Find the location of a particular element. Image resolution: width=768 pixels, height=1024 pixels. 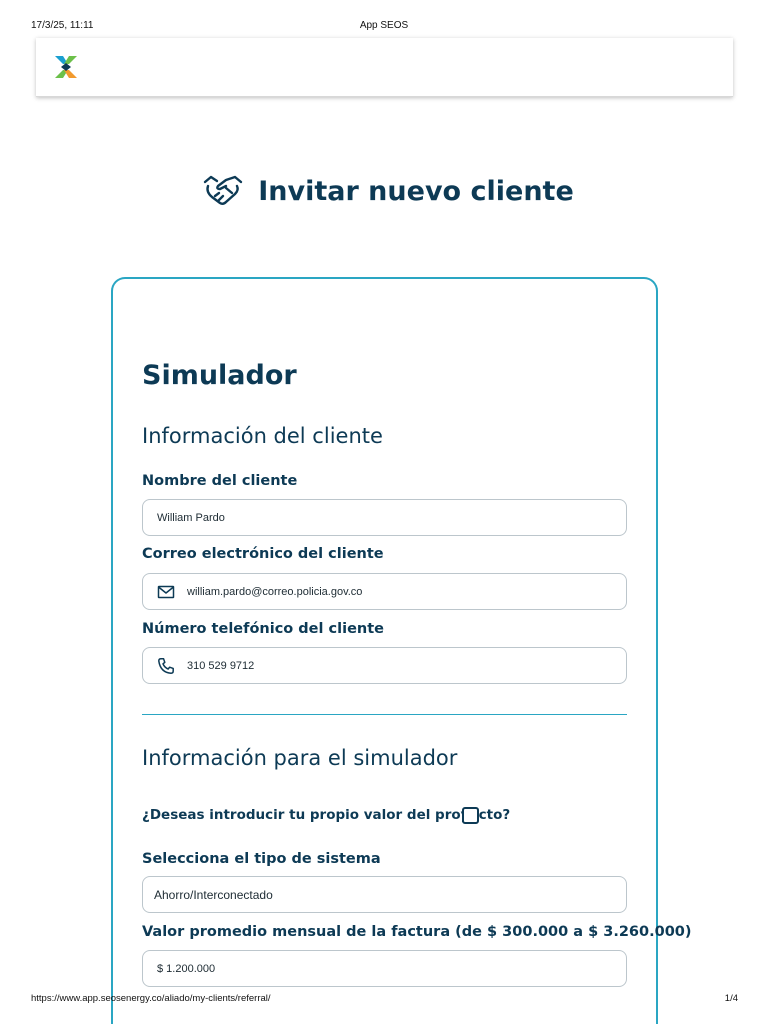

client-info-heading: Información del cliente is located at coordinates (262, 436).